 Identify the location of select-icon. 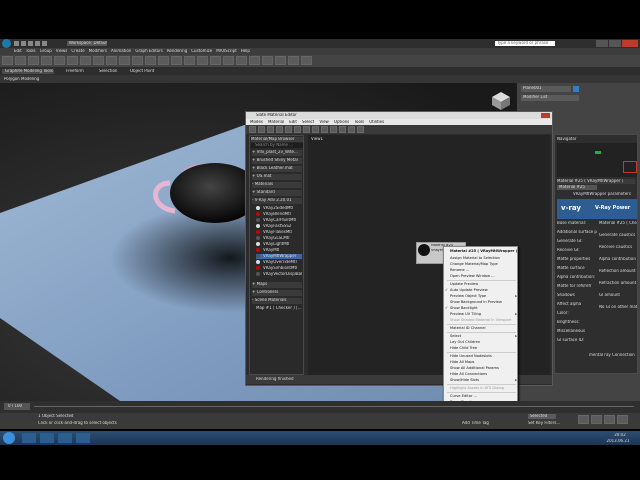
(85, 60).